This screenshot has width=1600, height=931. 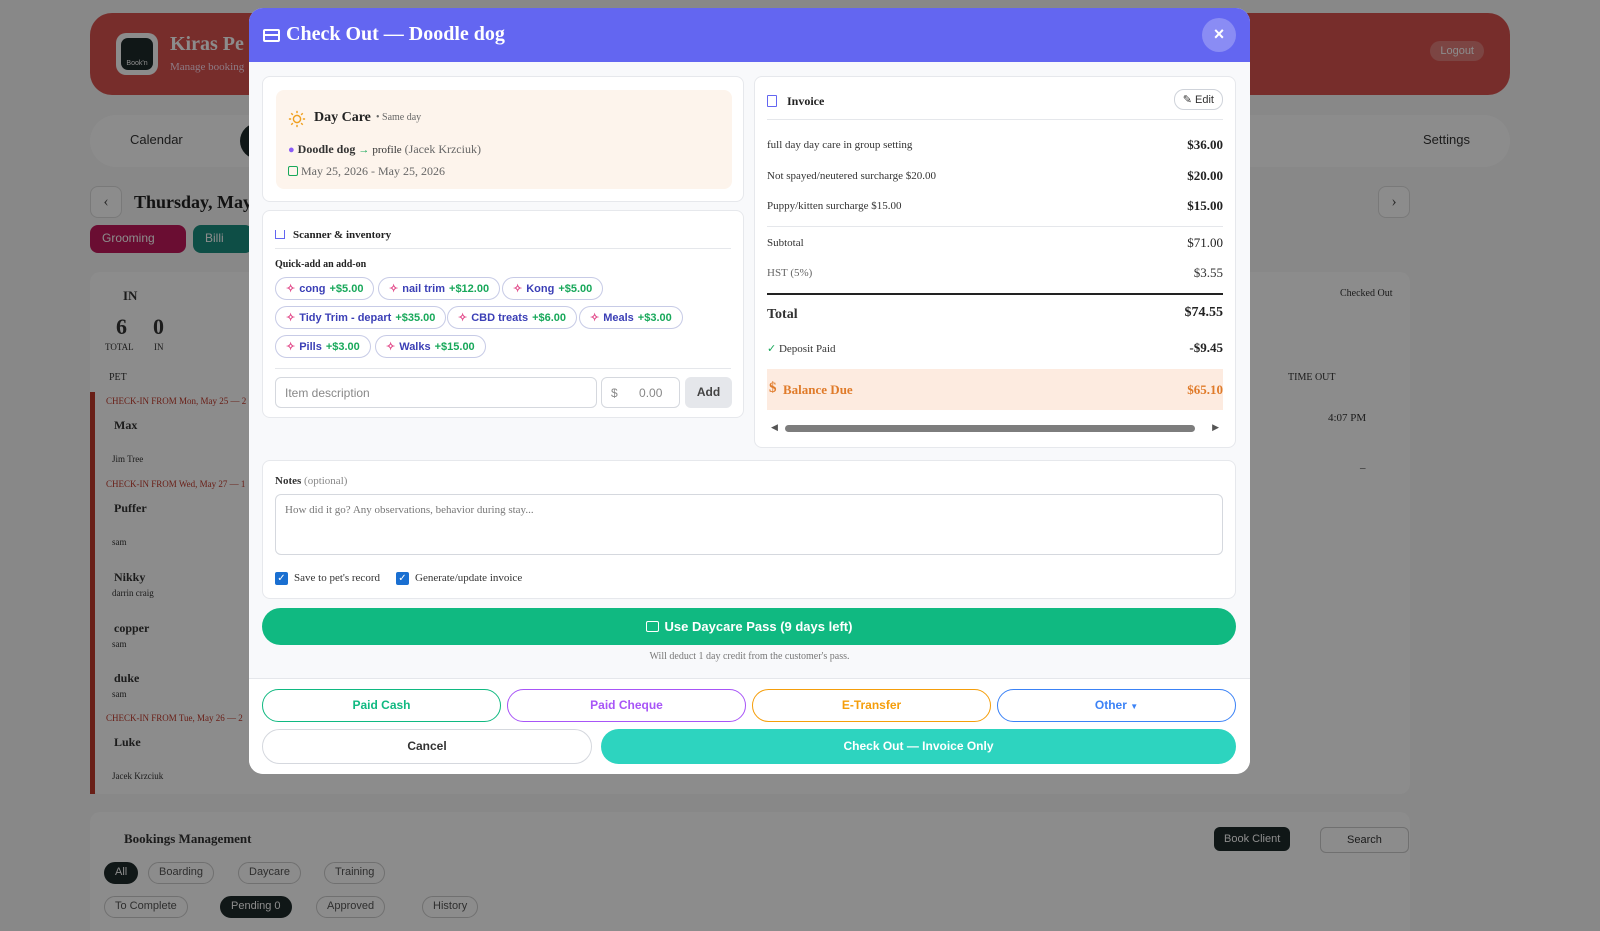 I want to click on invoice-line: Puppy/kitten surcharge $15.00 $15.00, so click(x=995, y=205).